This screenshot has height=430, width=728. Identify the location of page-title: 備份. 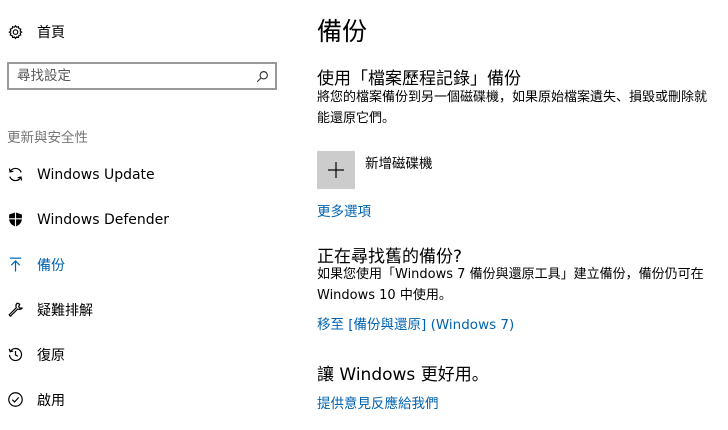
(342, 31).